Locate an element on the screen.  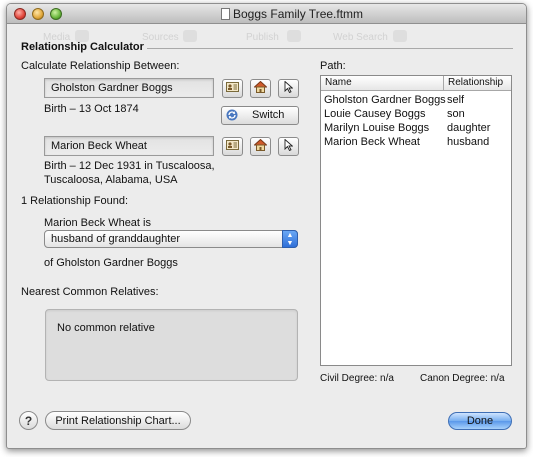
person1-select-button is located at coordinates (232, 88).